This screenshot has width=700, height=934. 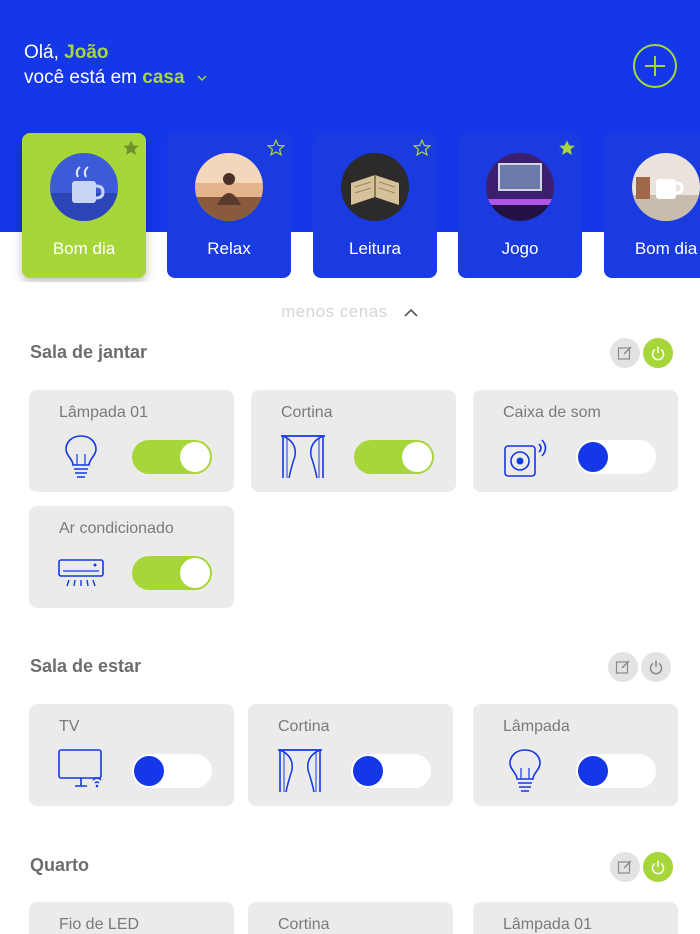 What do you see at coordinates (552, 412) in the screenshot?
I see `device-name: Caixa de som` at bounding box center [552, 412].